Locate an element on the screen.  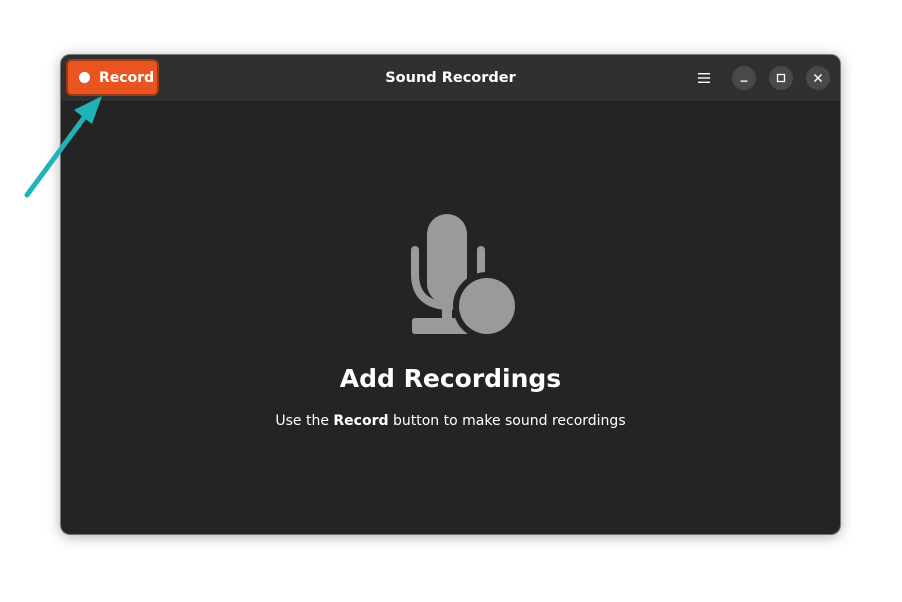
maximize-button is located at coordinates (781, 78).